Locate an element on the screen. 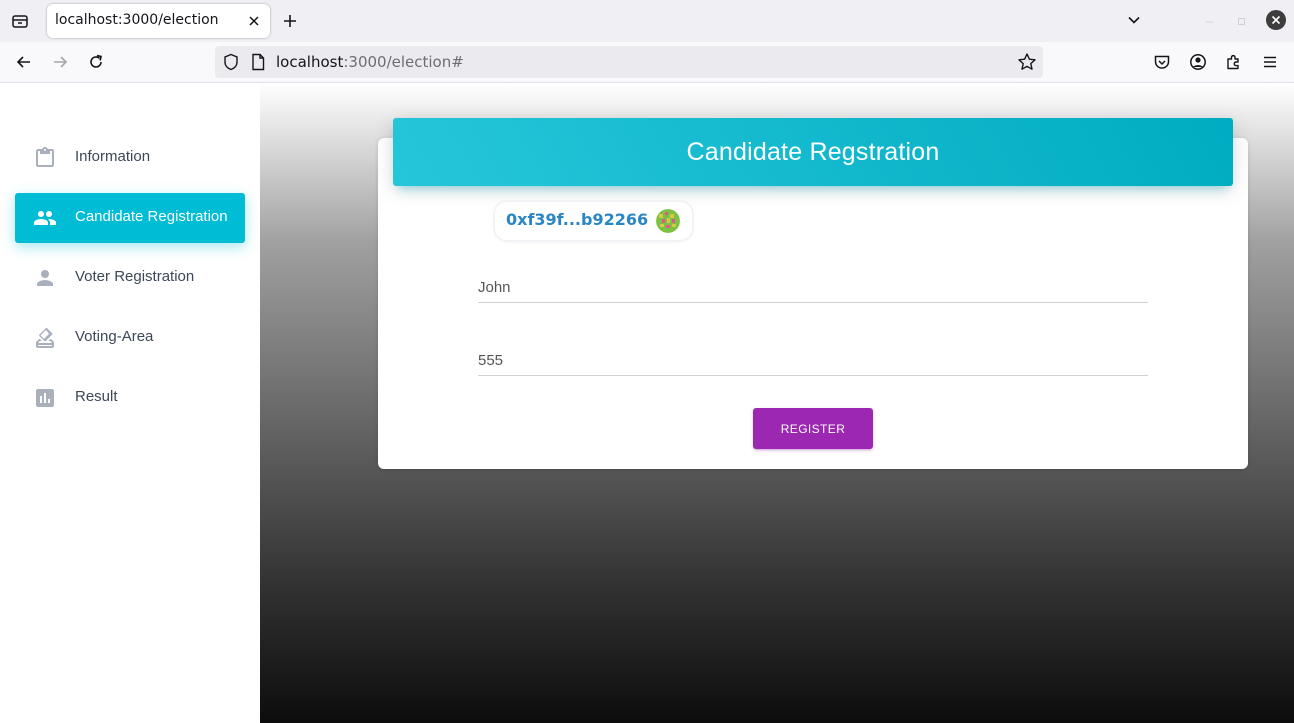  bar-chart-icon is located at coordinates (45, 398).